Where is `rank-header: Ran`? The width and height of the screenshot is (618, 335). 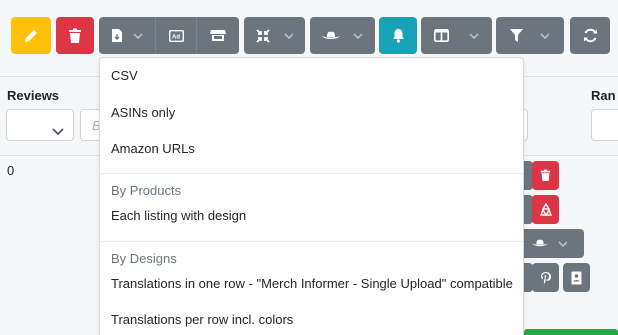
rank-header: Ran is located at coordinates (603, 95).